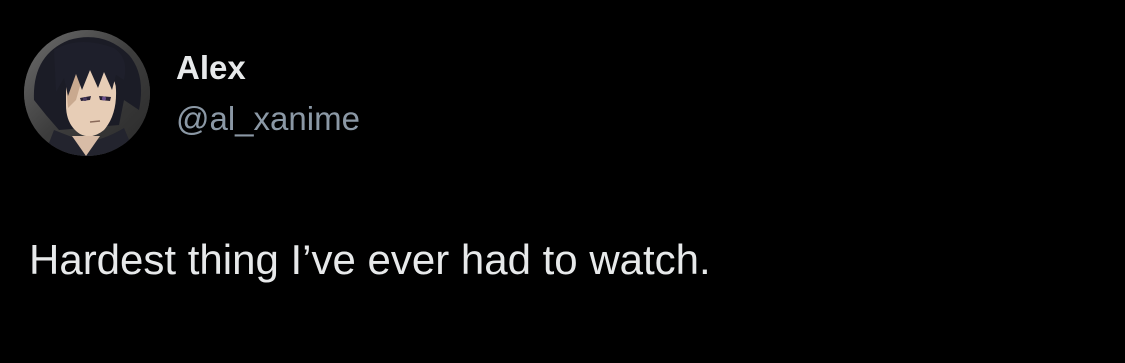  What do you see at coordinates (211, 68) in the screenshot?
I see `author-display-name: Alex` at bounding box center [211, 68].